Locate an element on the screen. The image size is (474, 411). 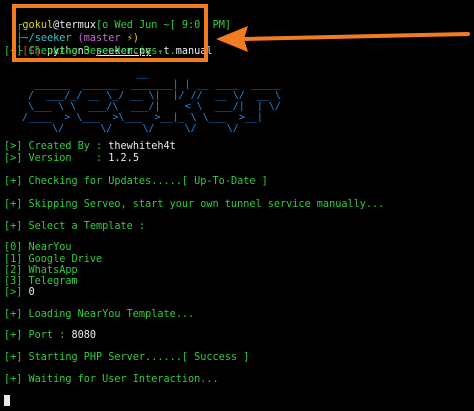
created-by-label: [>] Created By : is located at coordinates (56, 146).